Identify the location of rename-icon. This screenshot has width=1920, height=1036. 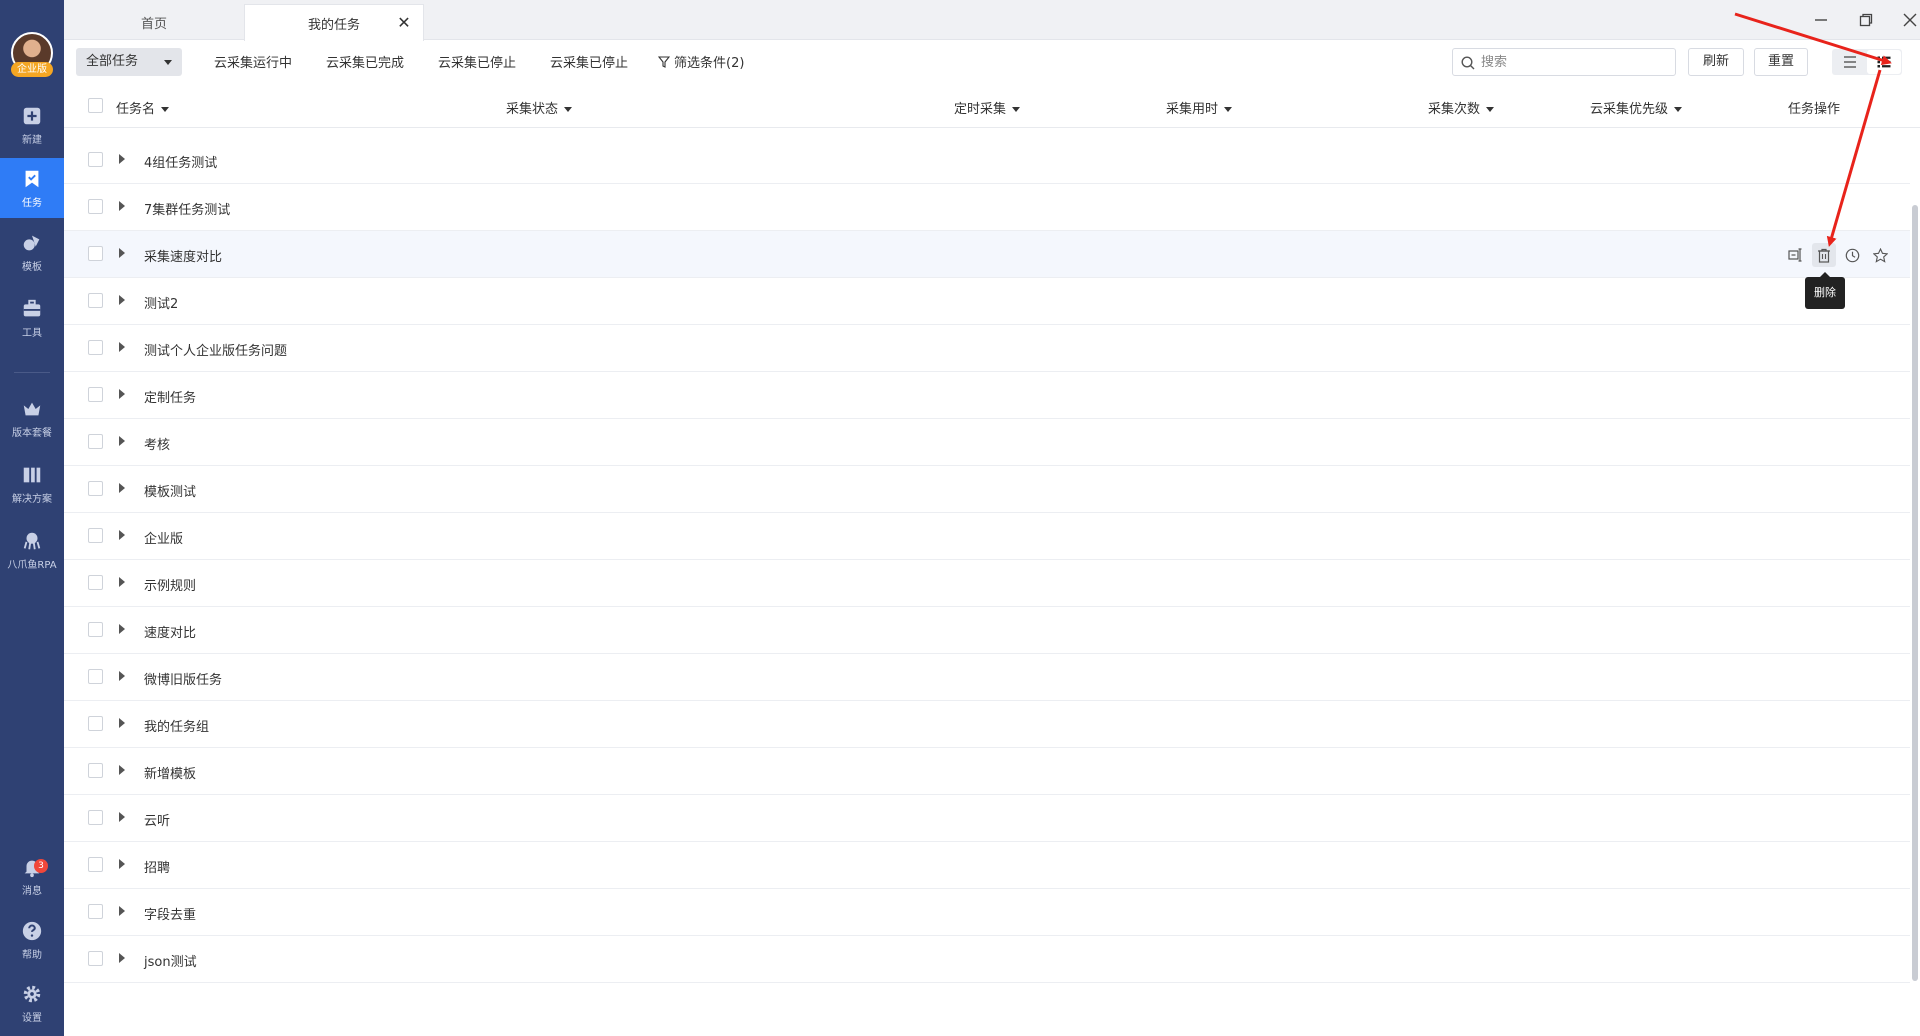
(1796, 255).